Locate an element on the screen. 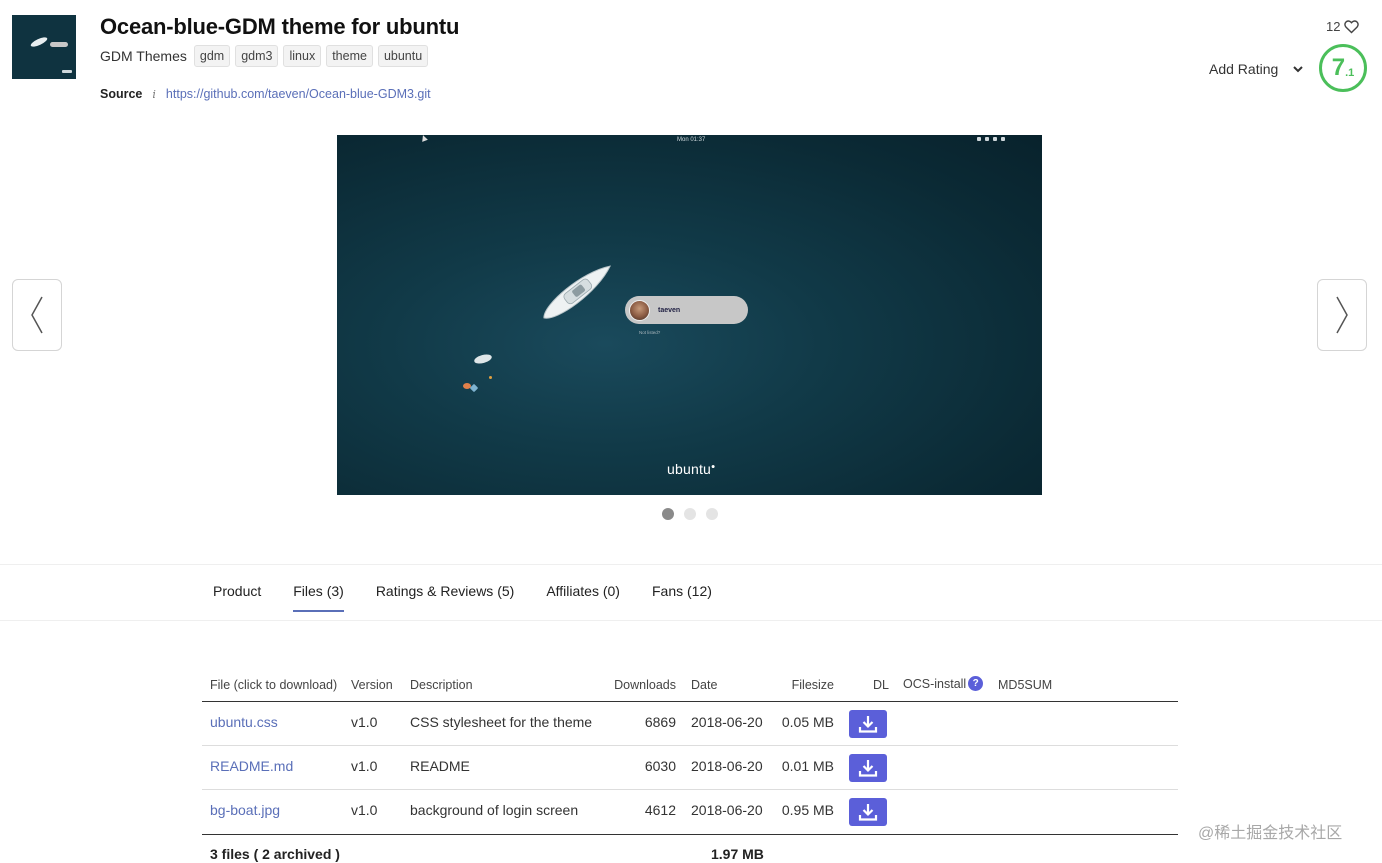  carousel-indicators is located at coordinates (690, 514).